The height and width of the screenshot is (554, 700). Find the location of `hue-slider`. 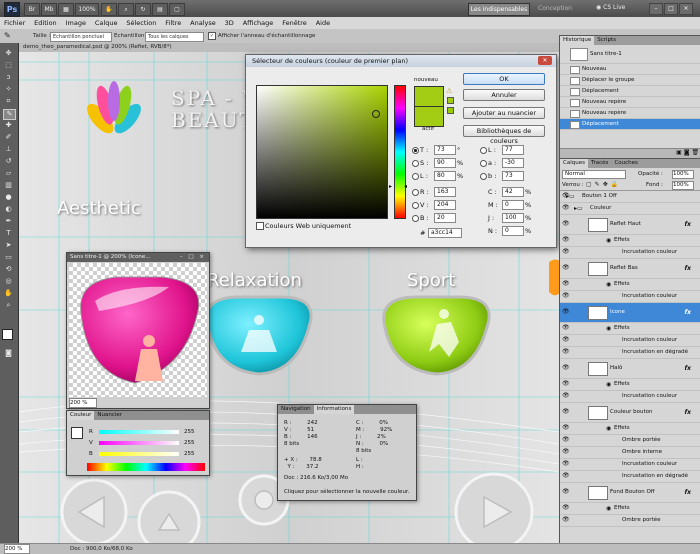

hue-slider is located at coordinates (400, 152).